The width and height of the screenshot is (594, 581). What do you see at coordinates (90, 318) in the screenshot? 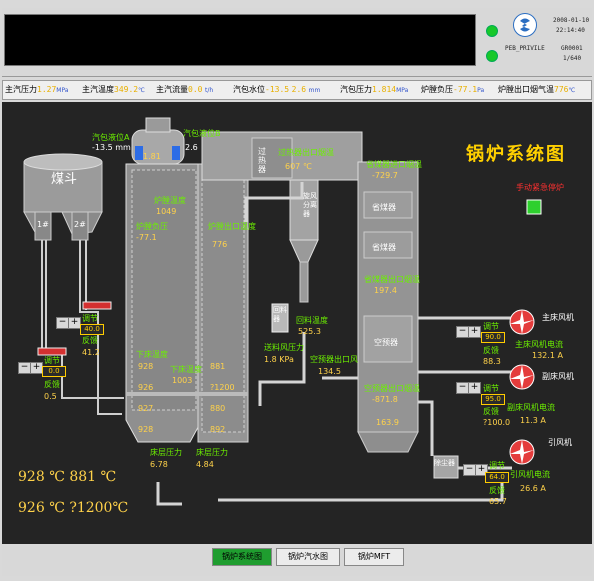
I see `feeder1-adj-label: 调节` at bounding box center [90, 318].